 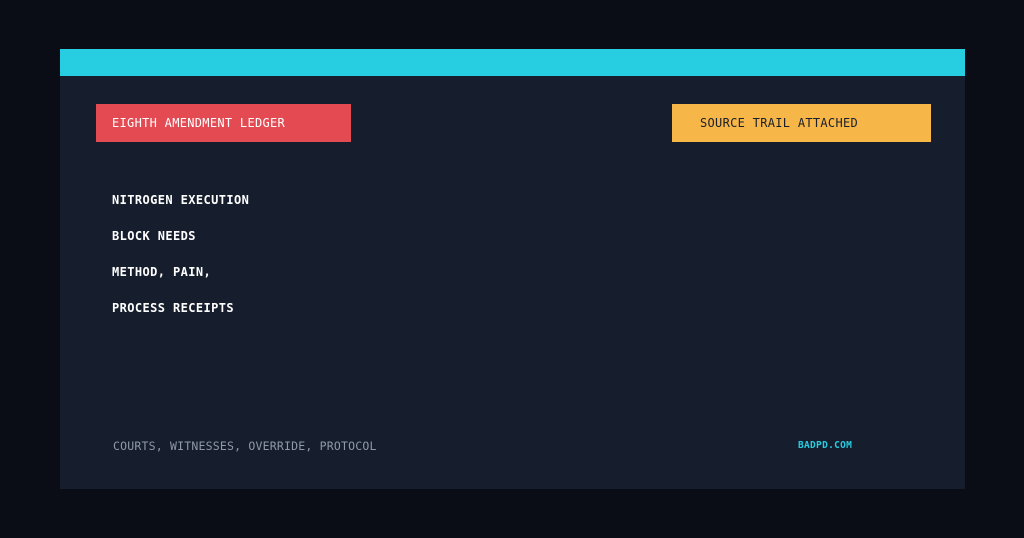 What do you see at coordinates (825, 445) in the screenshot?
I see `site-link: BADPD.COM` at bounding box center [825, 445].